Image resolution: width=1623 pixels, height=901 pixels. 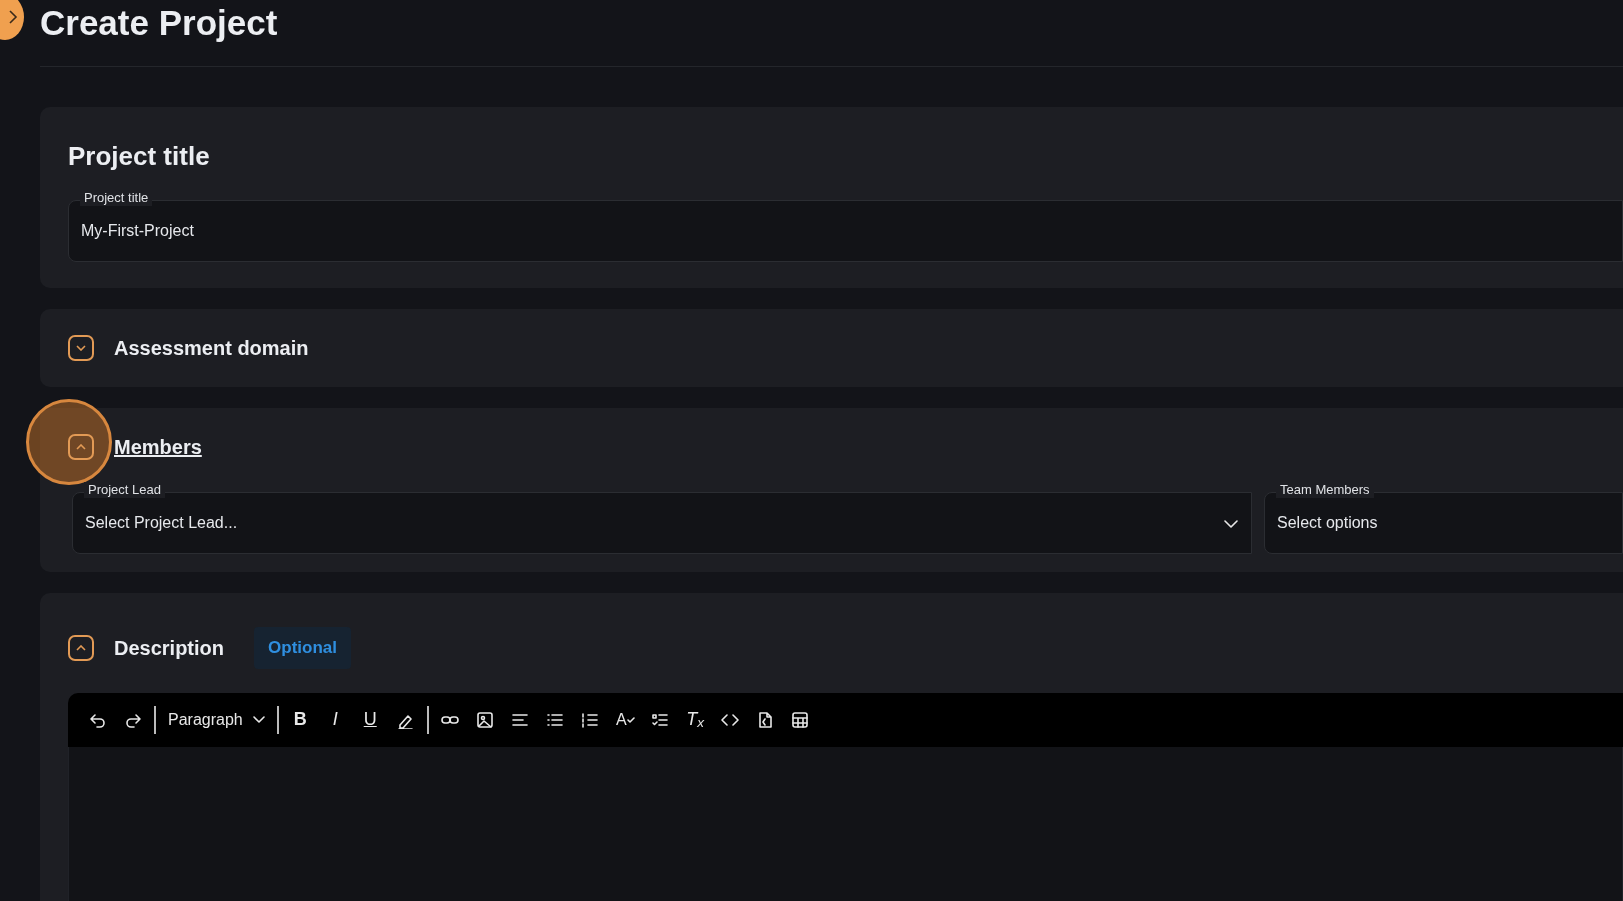 What do you see at coordinates (300, 719) in the screenshot?
I see `bold-button: B` at bounding box center [300, 719].